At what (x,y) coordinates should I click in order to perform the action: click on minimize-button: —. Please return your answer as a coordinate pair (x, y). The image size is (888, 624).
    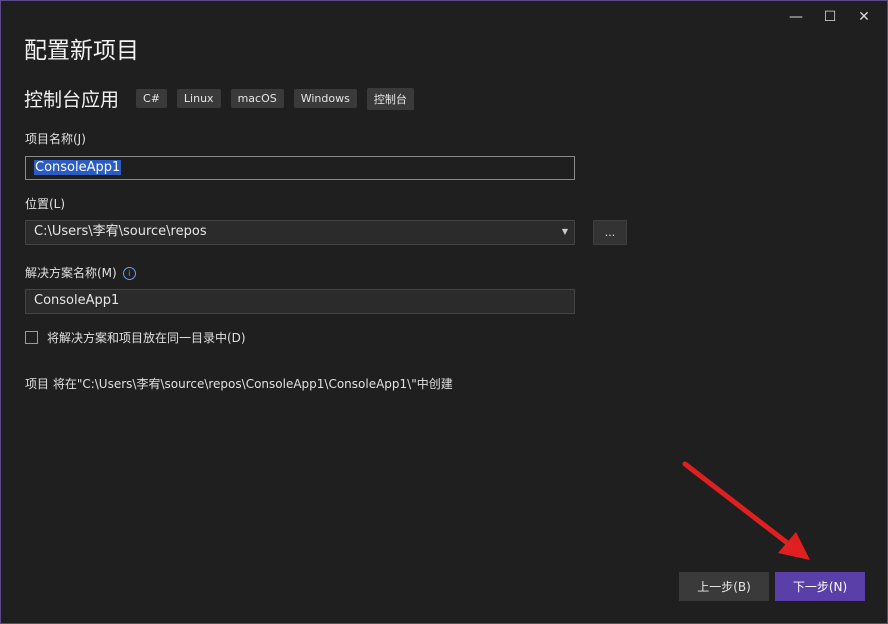
    Looking at the image, I should click on (796, 17).